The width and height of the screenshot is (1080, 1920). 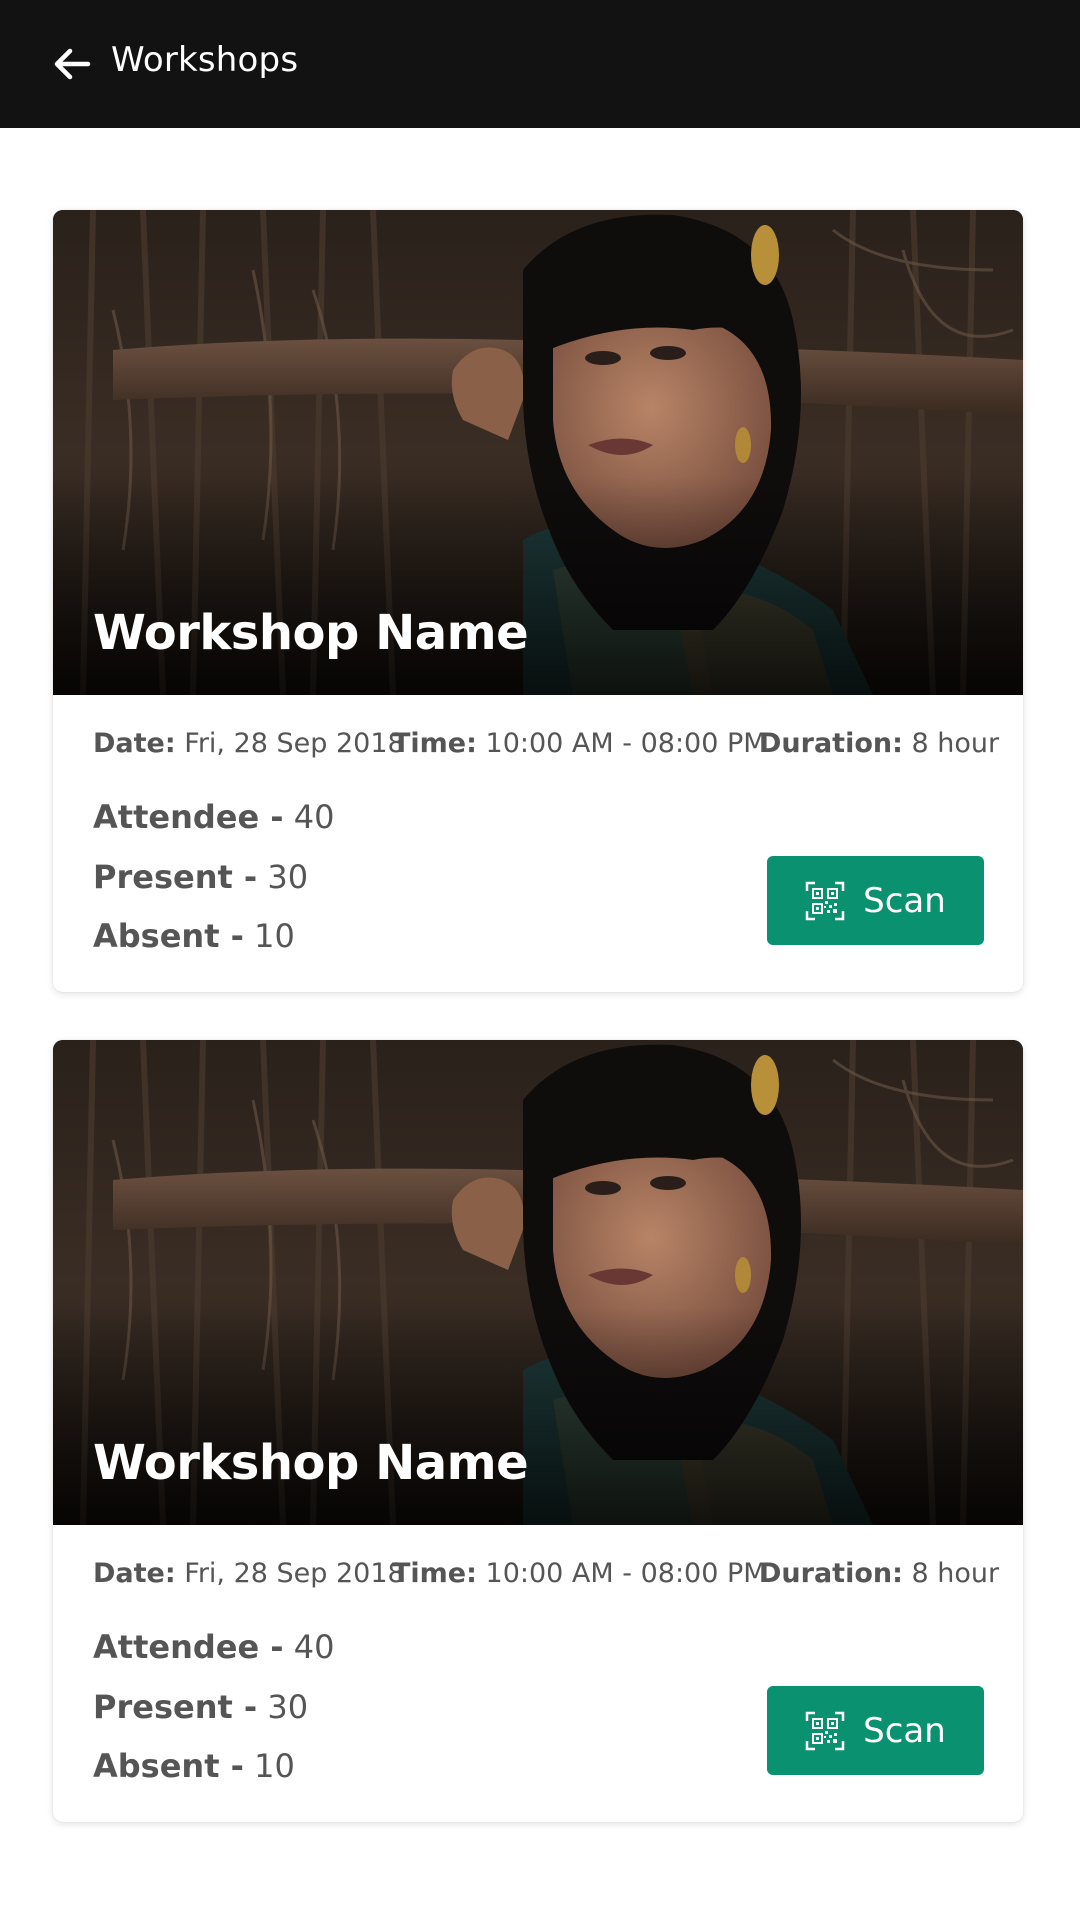 I want to click on arrow-left-icon, so click(x=72, y=64).